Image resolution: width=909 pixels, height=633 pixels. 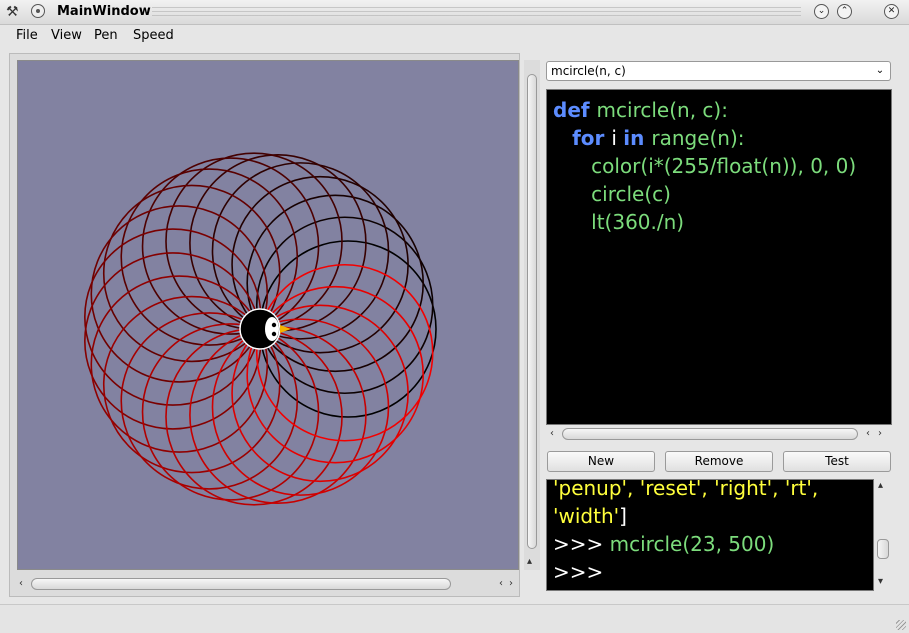 I want to click on console-line: 'width'], so click(x=685, y=516).